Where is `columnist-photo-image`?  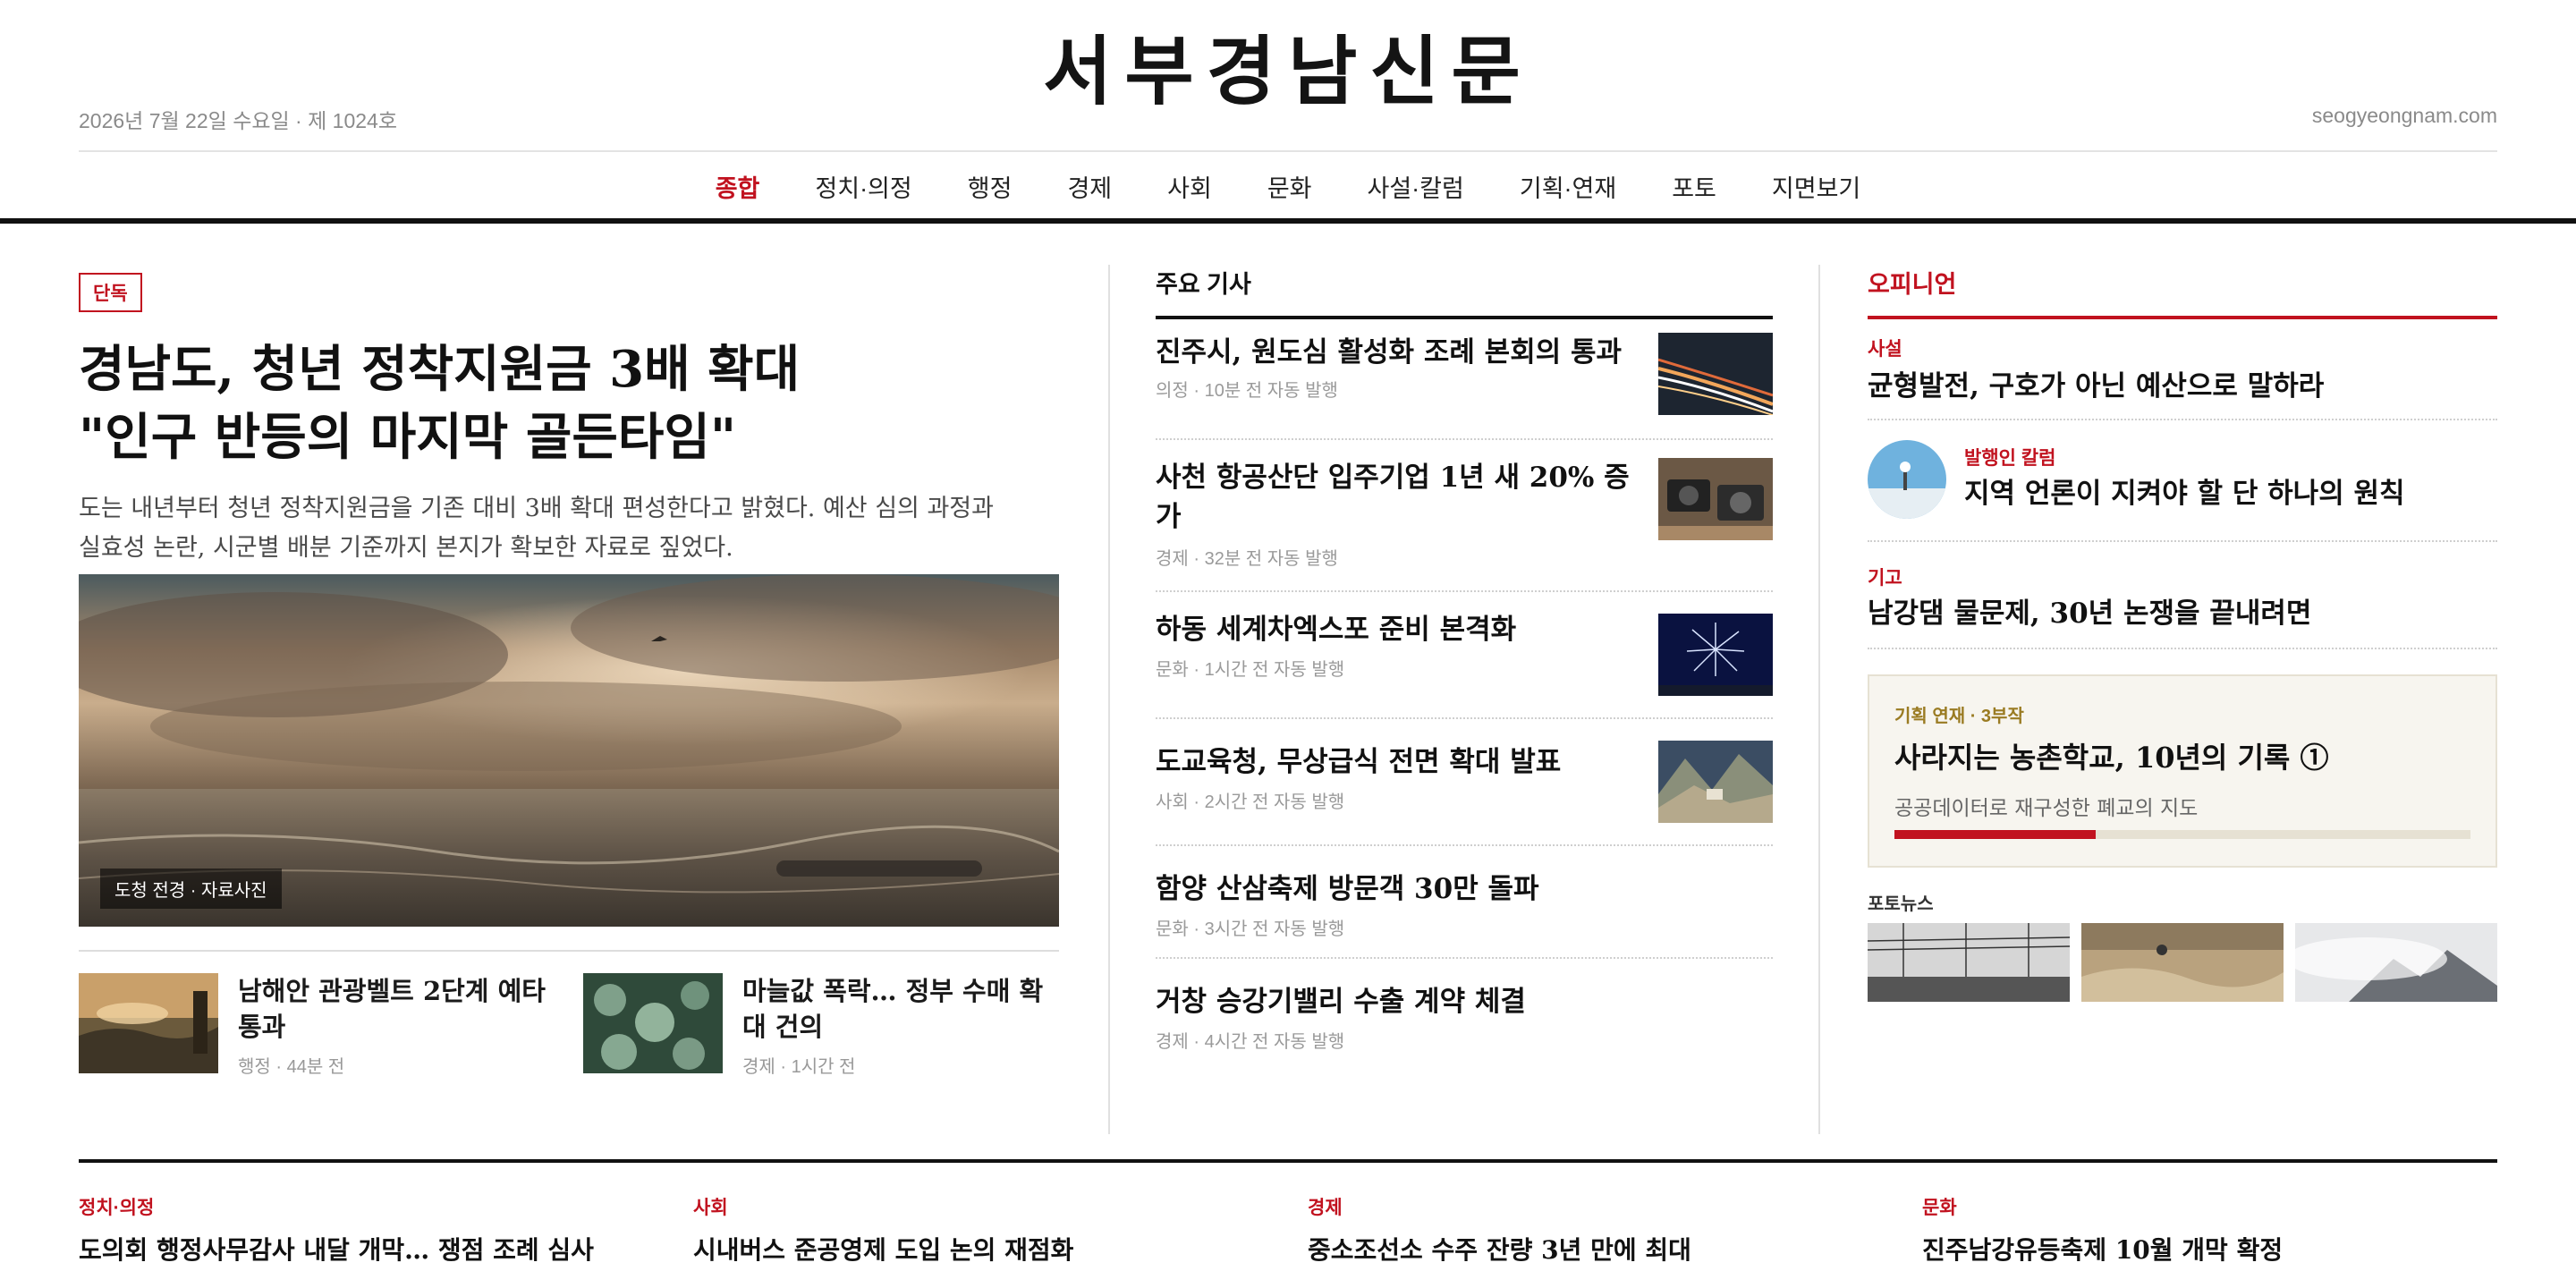 columnist-photo-image is located at coordinates (1907, 479).